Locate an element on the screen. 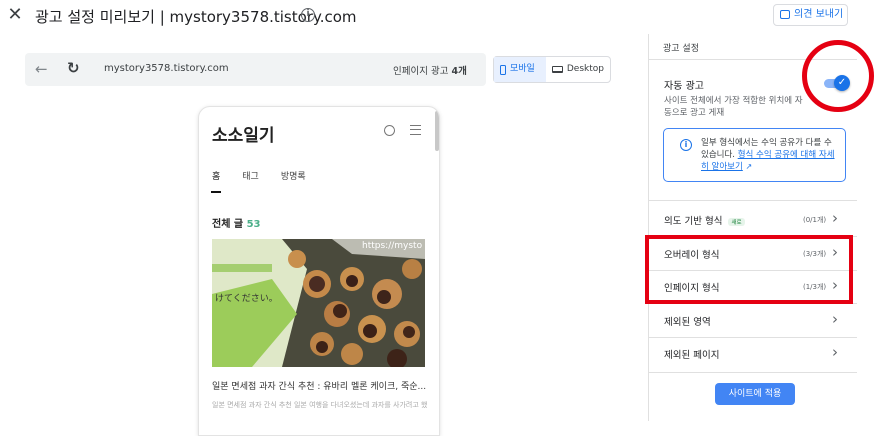  new-badge: 새로 is located at coordinates (736, 221).